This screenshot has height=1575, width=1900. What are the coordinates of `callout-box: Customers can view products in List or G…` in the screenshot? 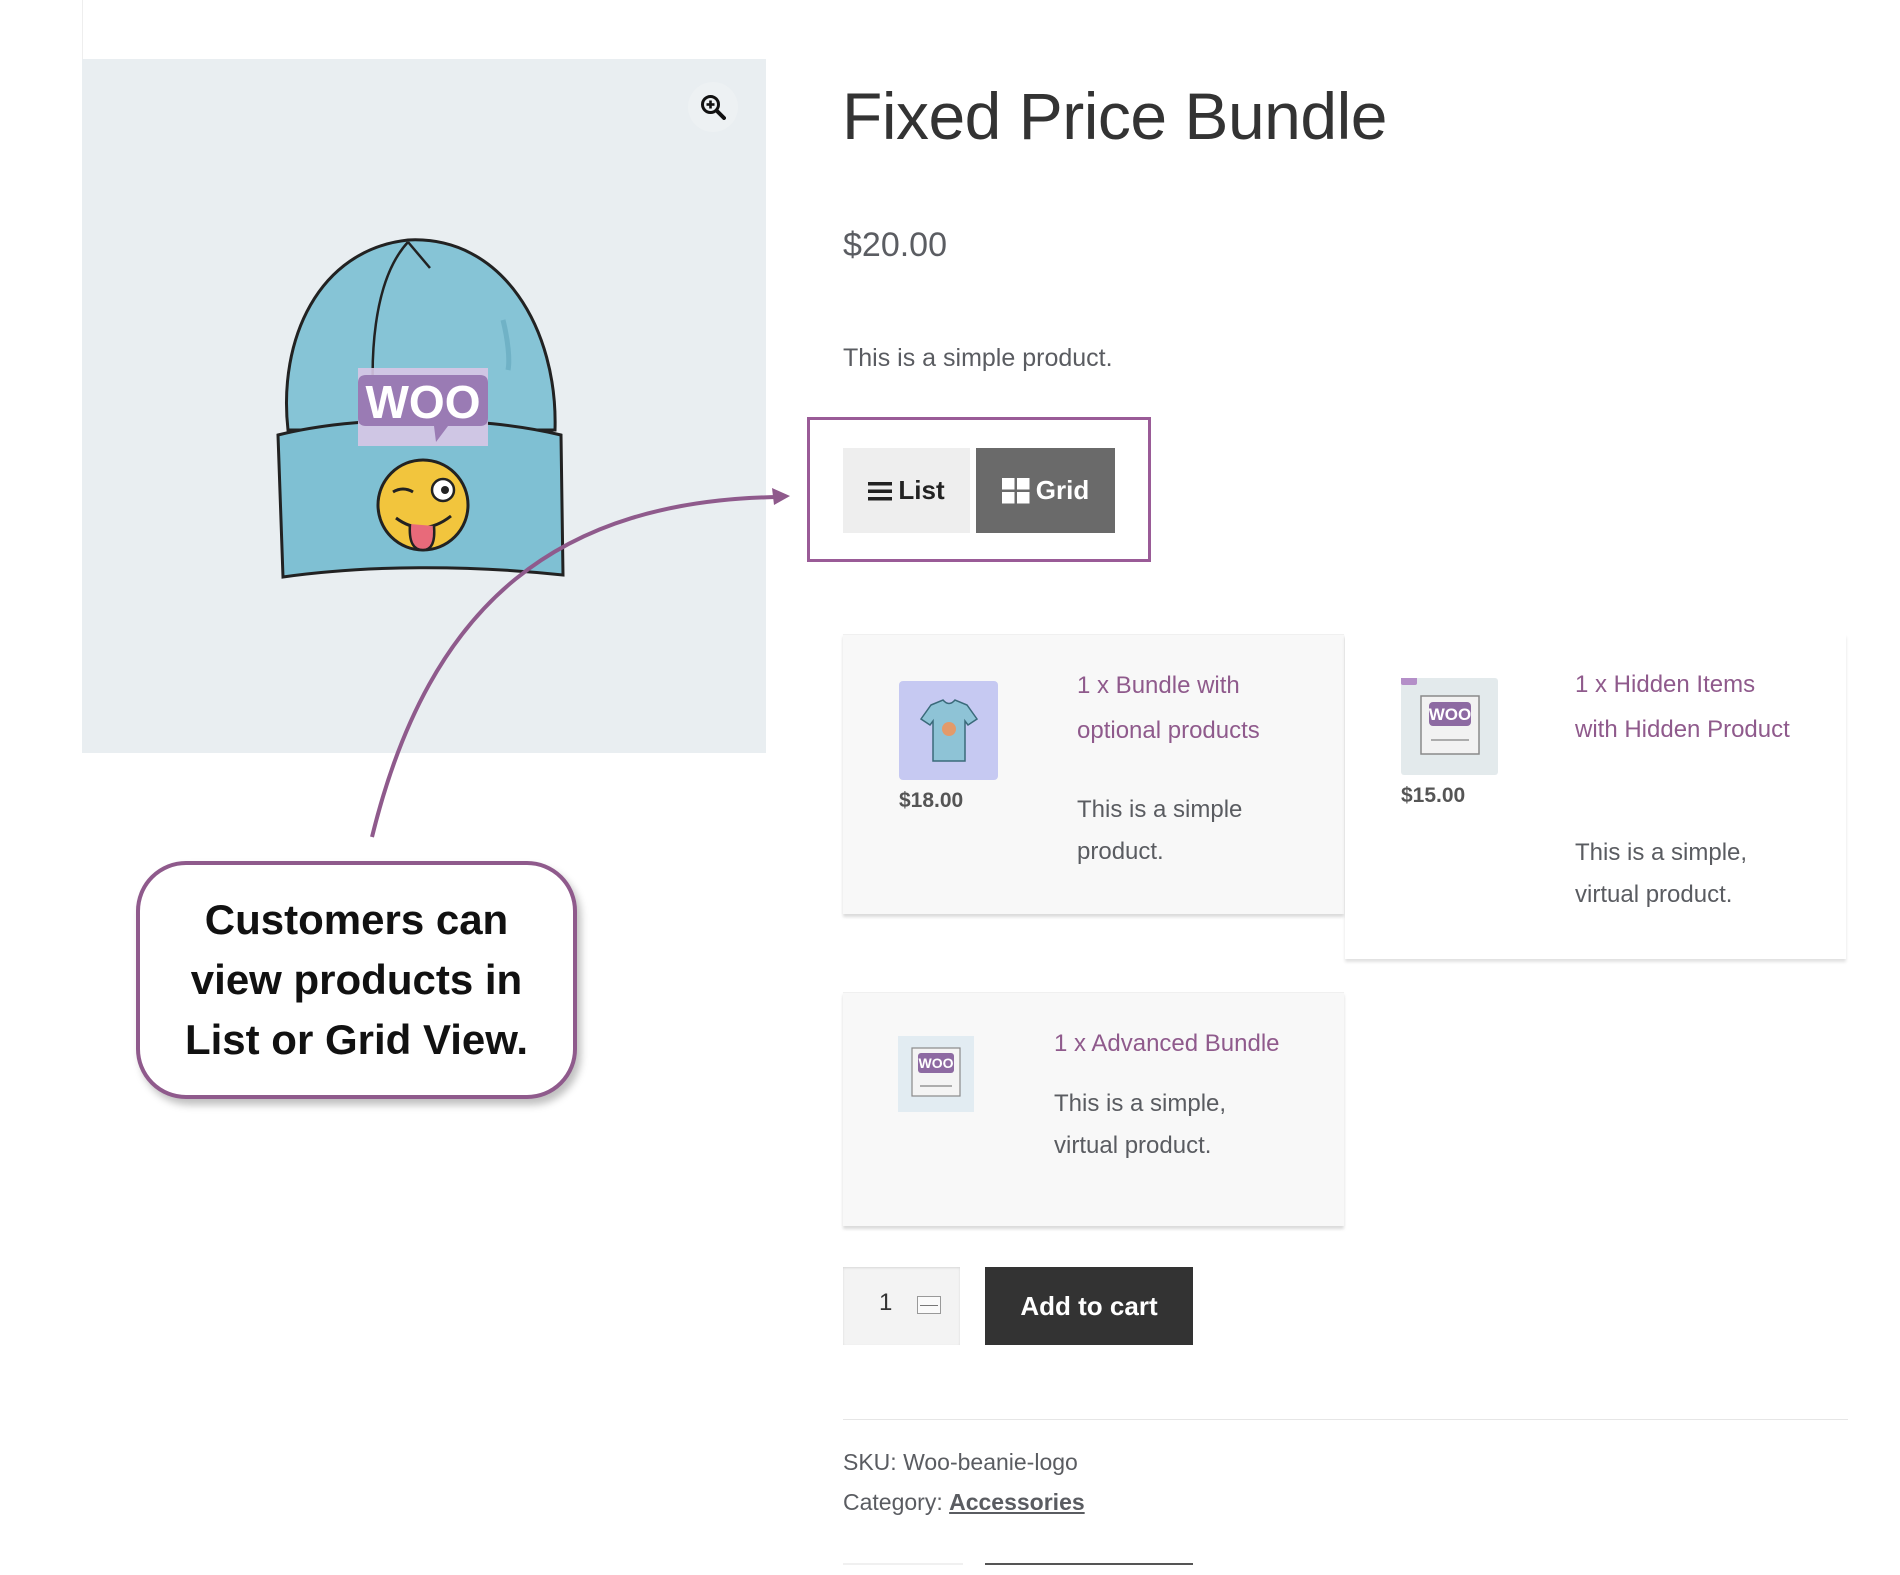 It's located at (356, 980).